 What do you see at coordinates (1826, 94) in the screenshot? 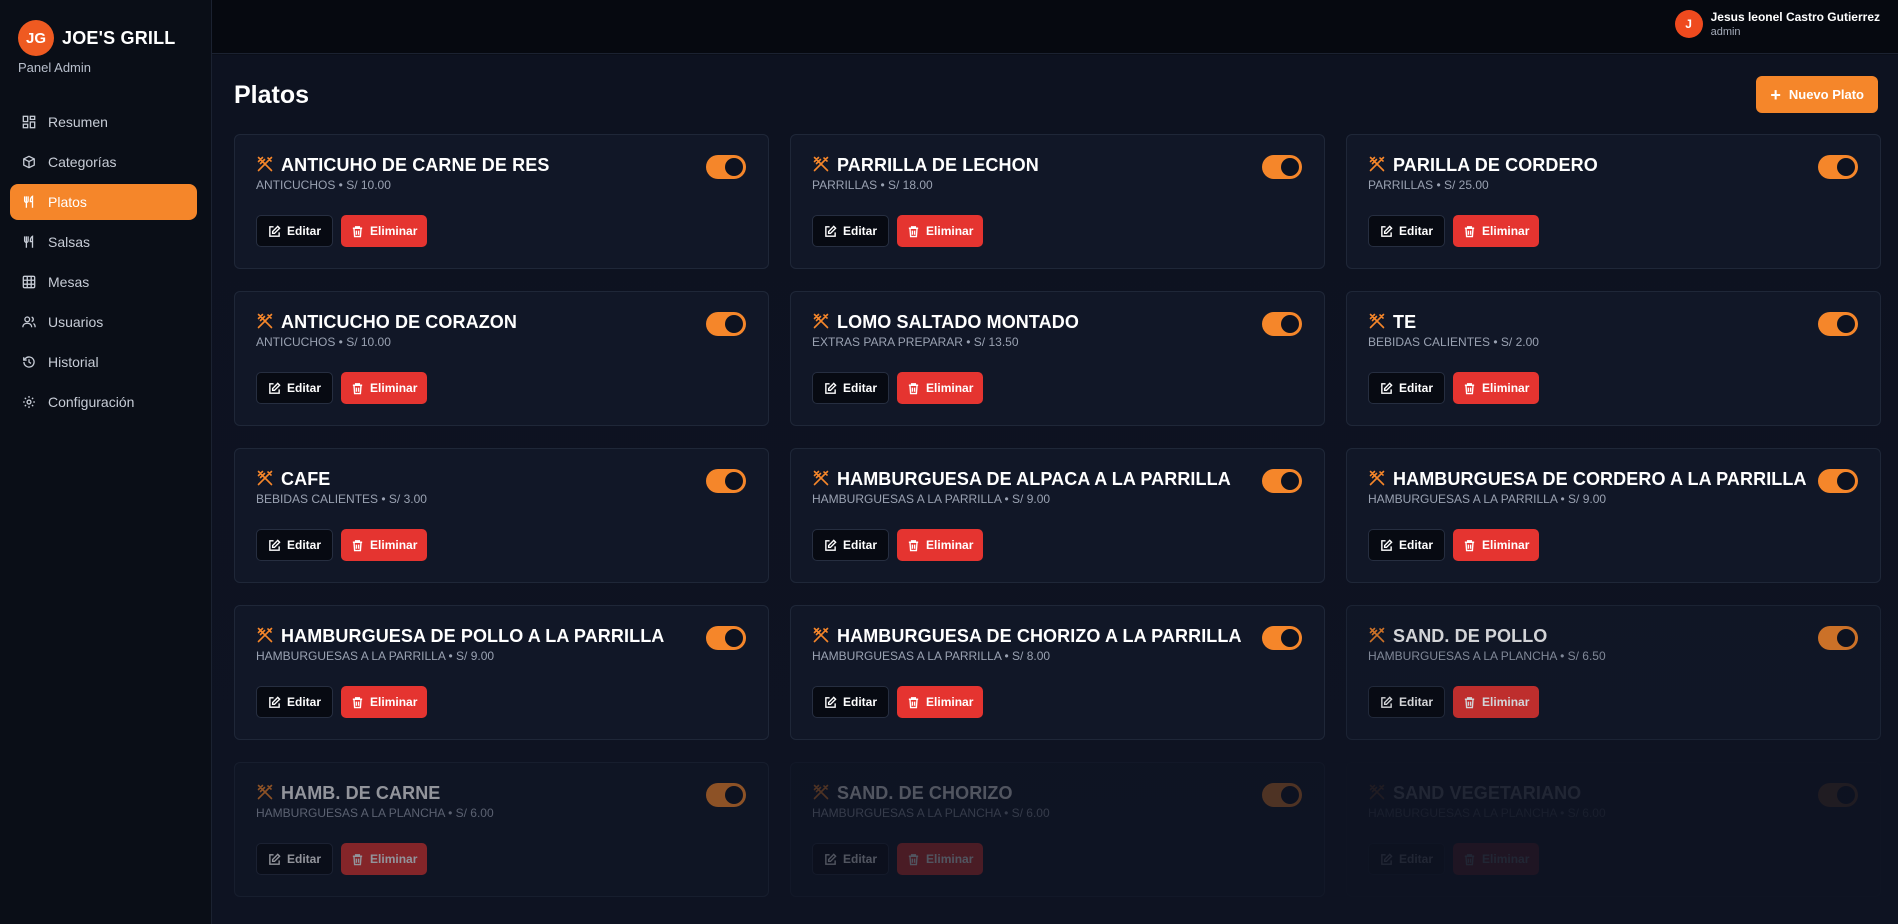
I see `new-dish-label: Nuevo Plato` at bounding box center [1826, 94].